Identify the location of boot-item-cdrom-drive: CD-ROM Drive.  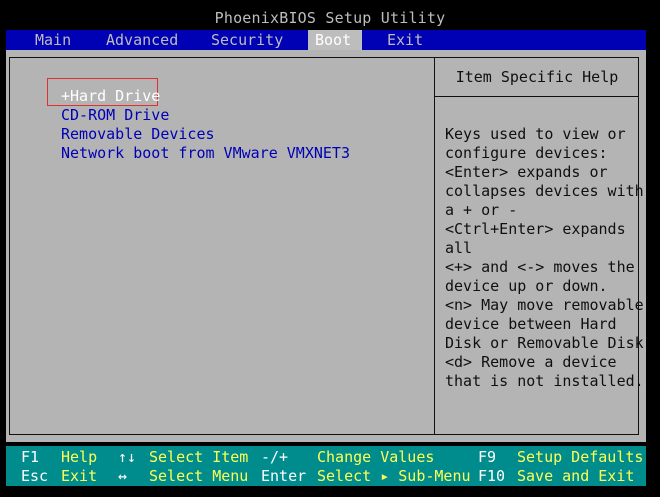
(115, 115).